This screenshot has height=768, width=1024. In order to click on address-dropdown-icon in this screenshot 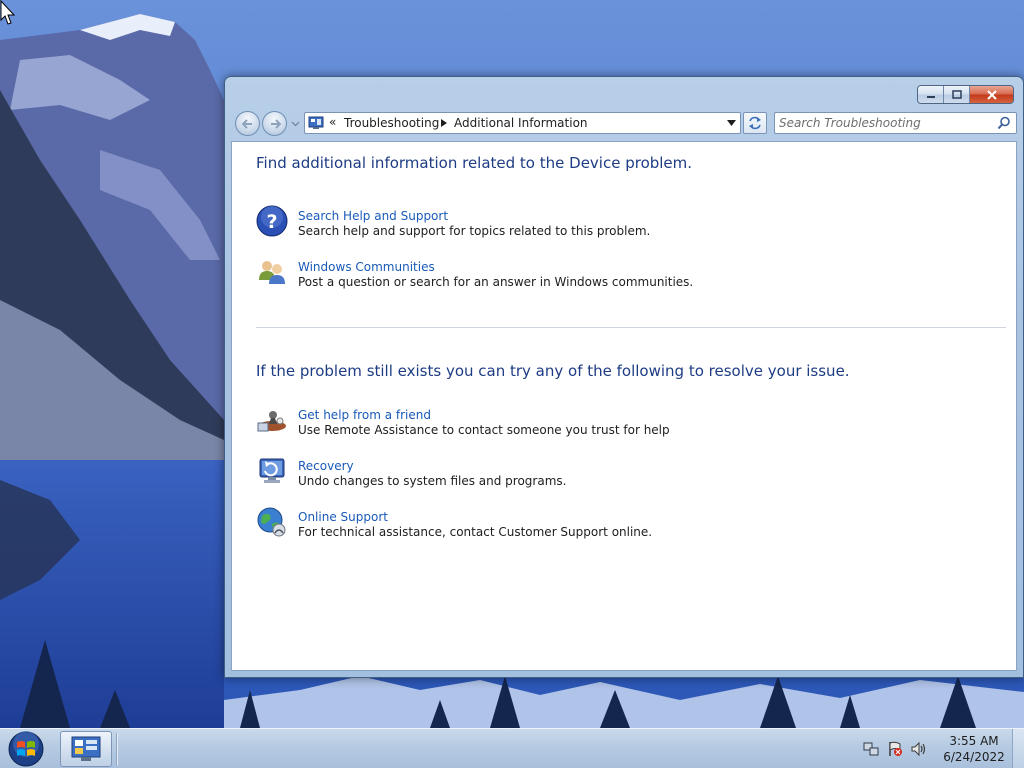, I will do `click(731, 123)`.